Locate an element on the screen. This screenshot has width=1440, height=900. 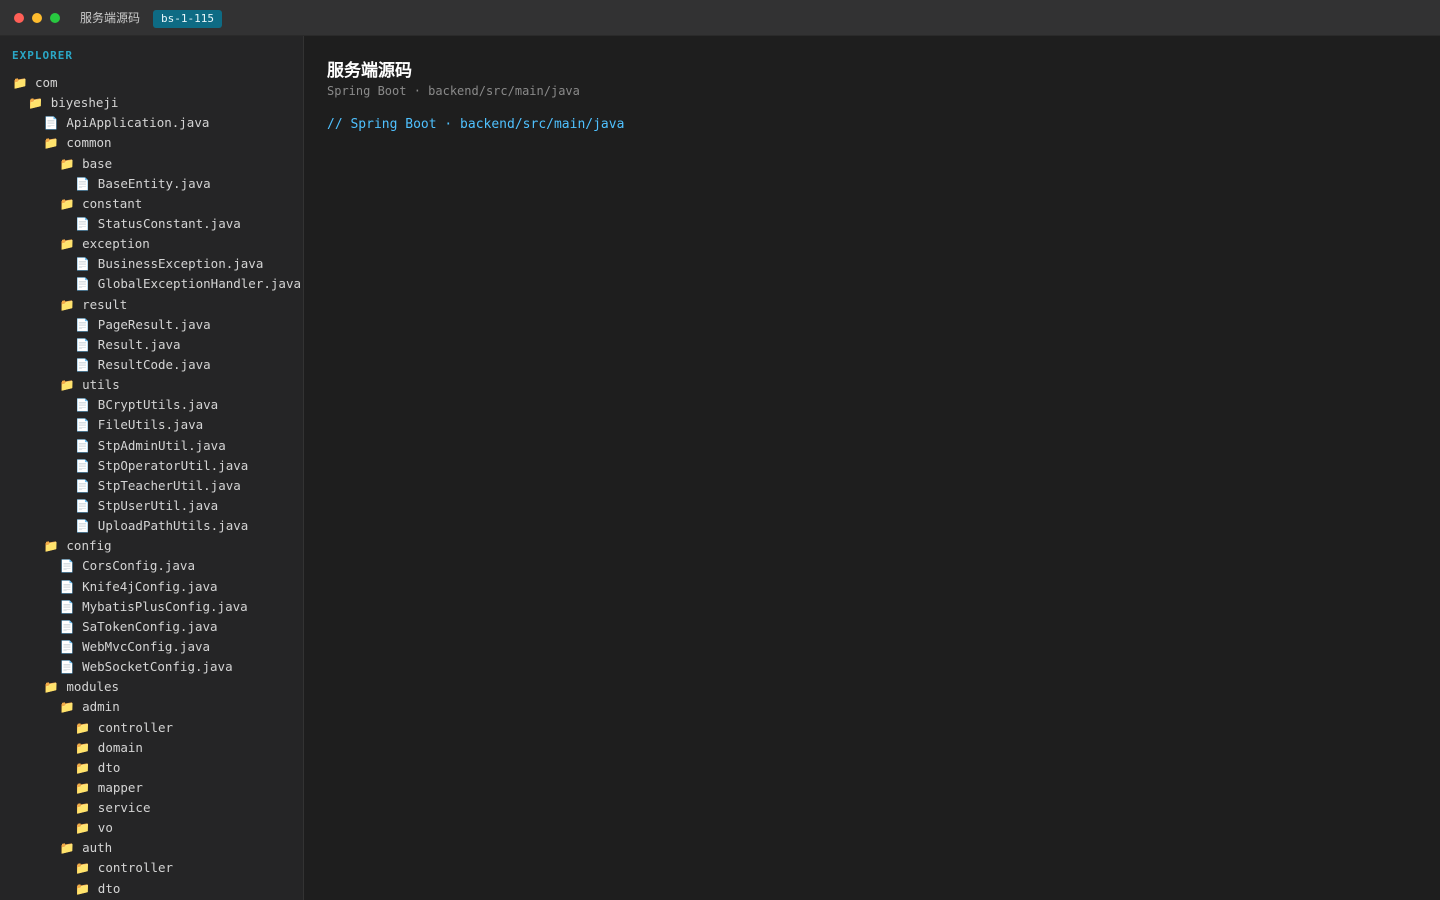
tree-file: 📄 Knife4jConfig.java is located at coordinates (151, 587).